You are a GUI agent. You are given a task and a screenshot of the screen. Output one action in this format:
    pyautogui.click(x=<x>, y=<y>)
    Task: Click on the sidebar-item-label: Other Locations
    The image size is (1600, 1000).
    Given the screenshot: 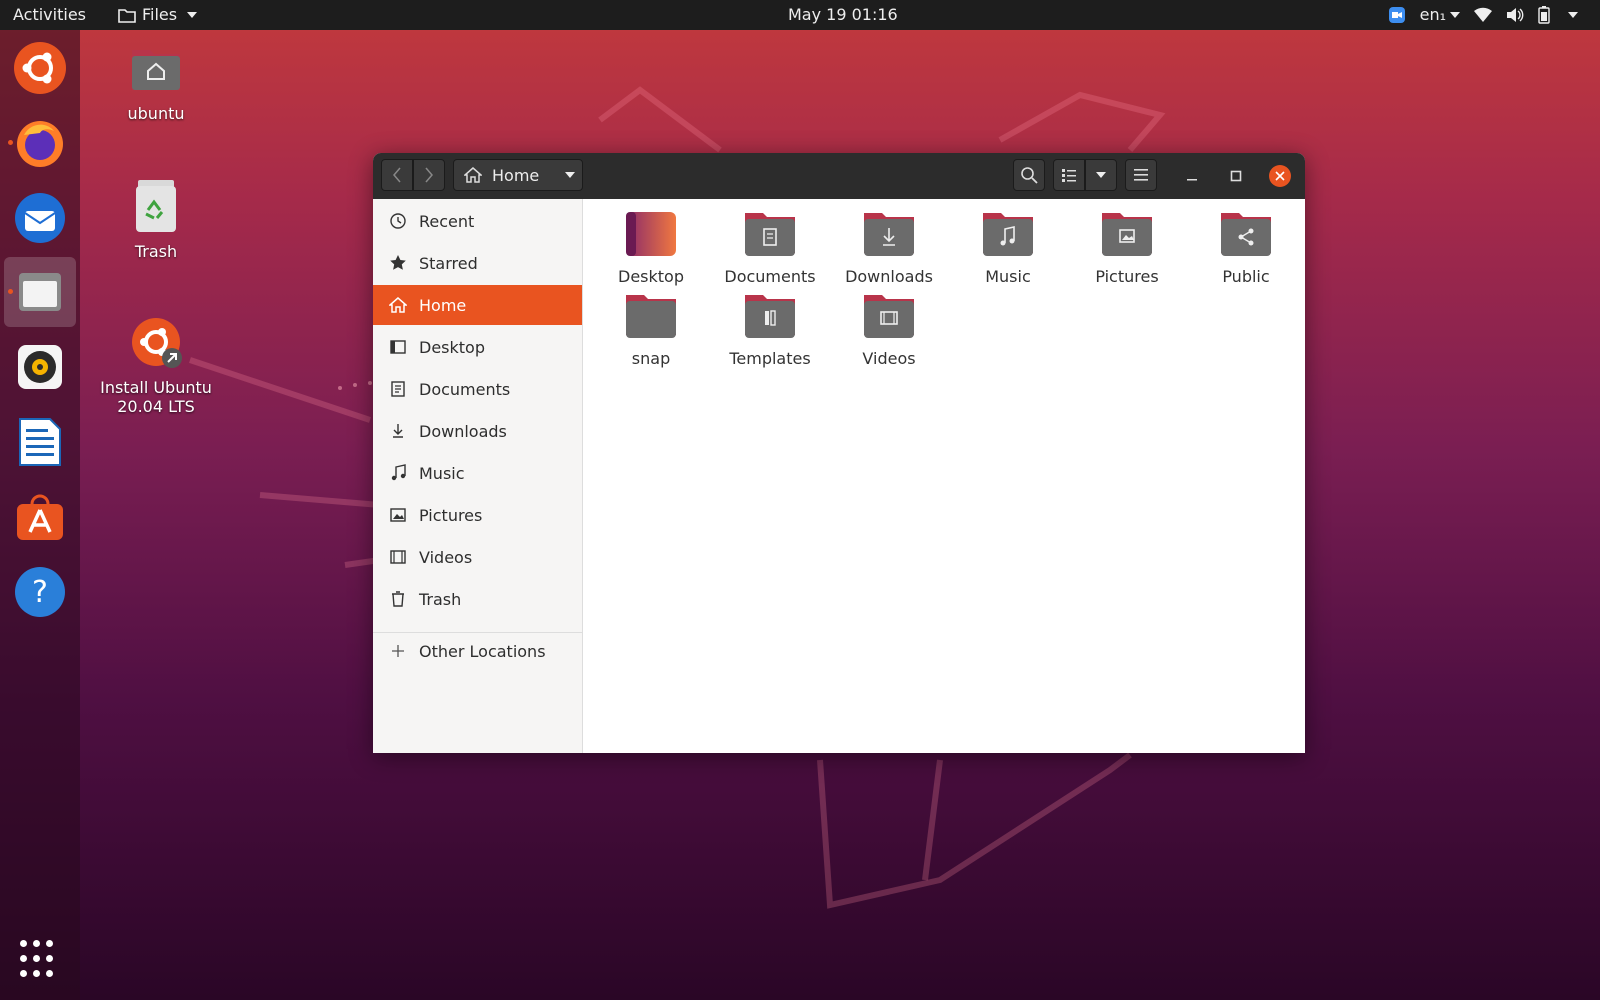 What is the action you would take?
    pyautogui.click(x=482, y=651)
    